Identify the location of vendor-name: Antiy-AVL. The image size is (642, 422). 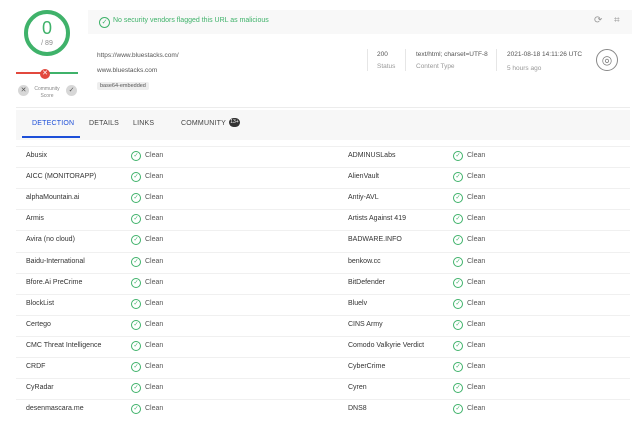
(363, 197).